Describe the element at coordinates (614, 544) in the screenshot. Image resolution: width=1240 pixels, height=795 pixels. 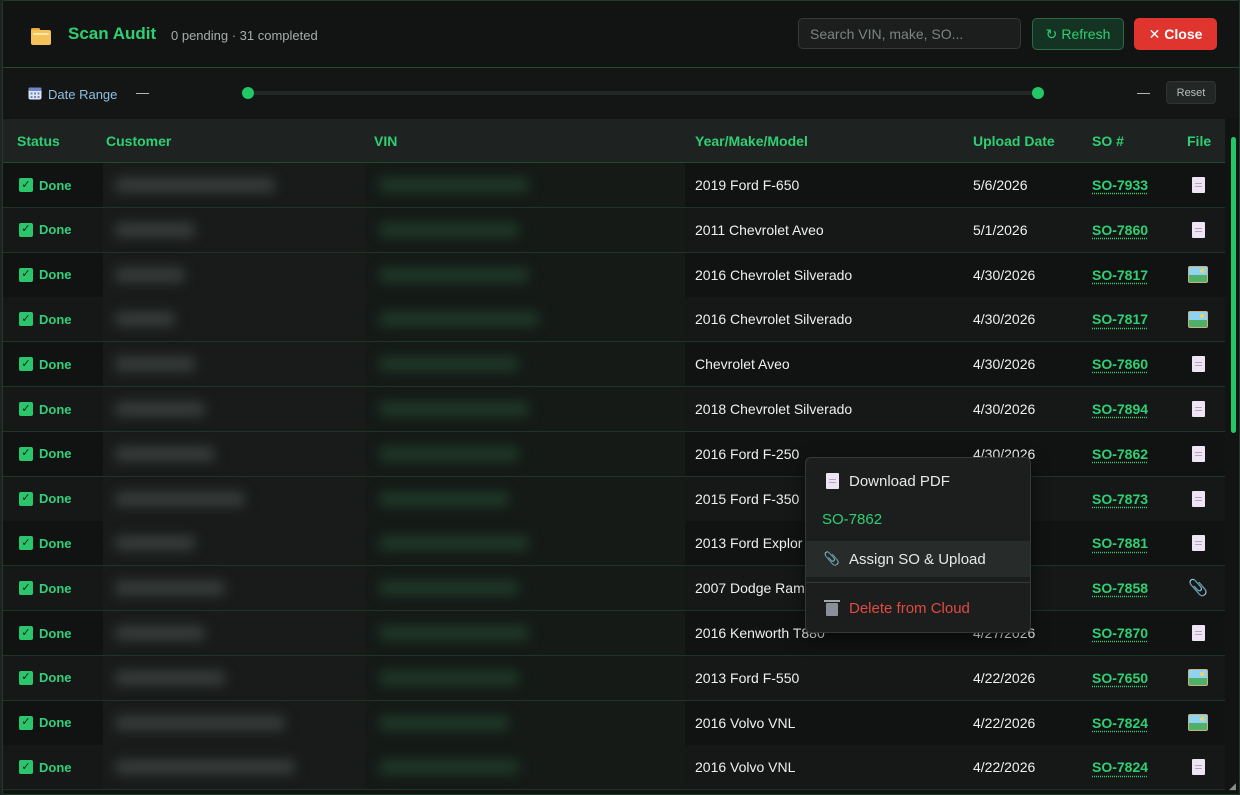
I see `table-row: ✓ Done 2013 Ford Explor SO-7881` at that location.